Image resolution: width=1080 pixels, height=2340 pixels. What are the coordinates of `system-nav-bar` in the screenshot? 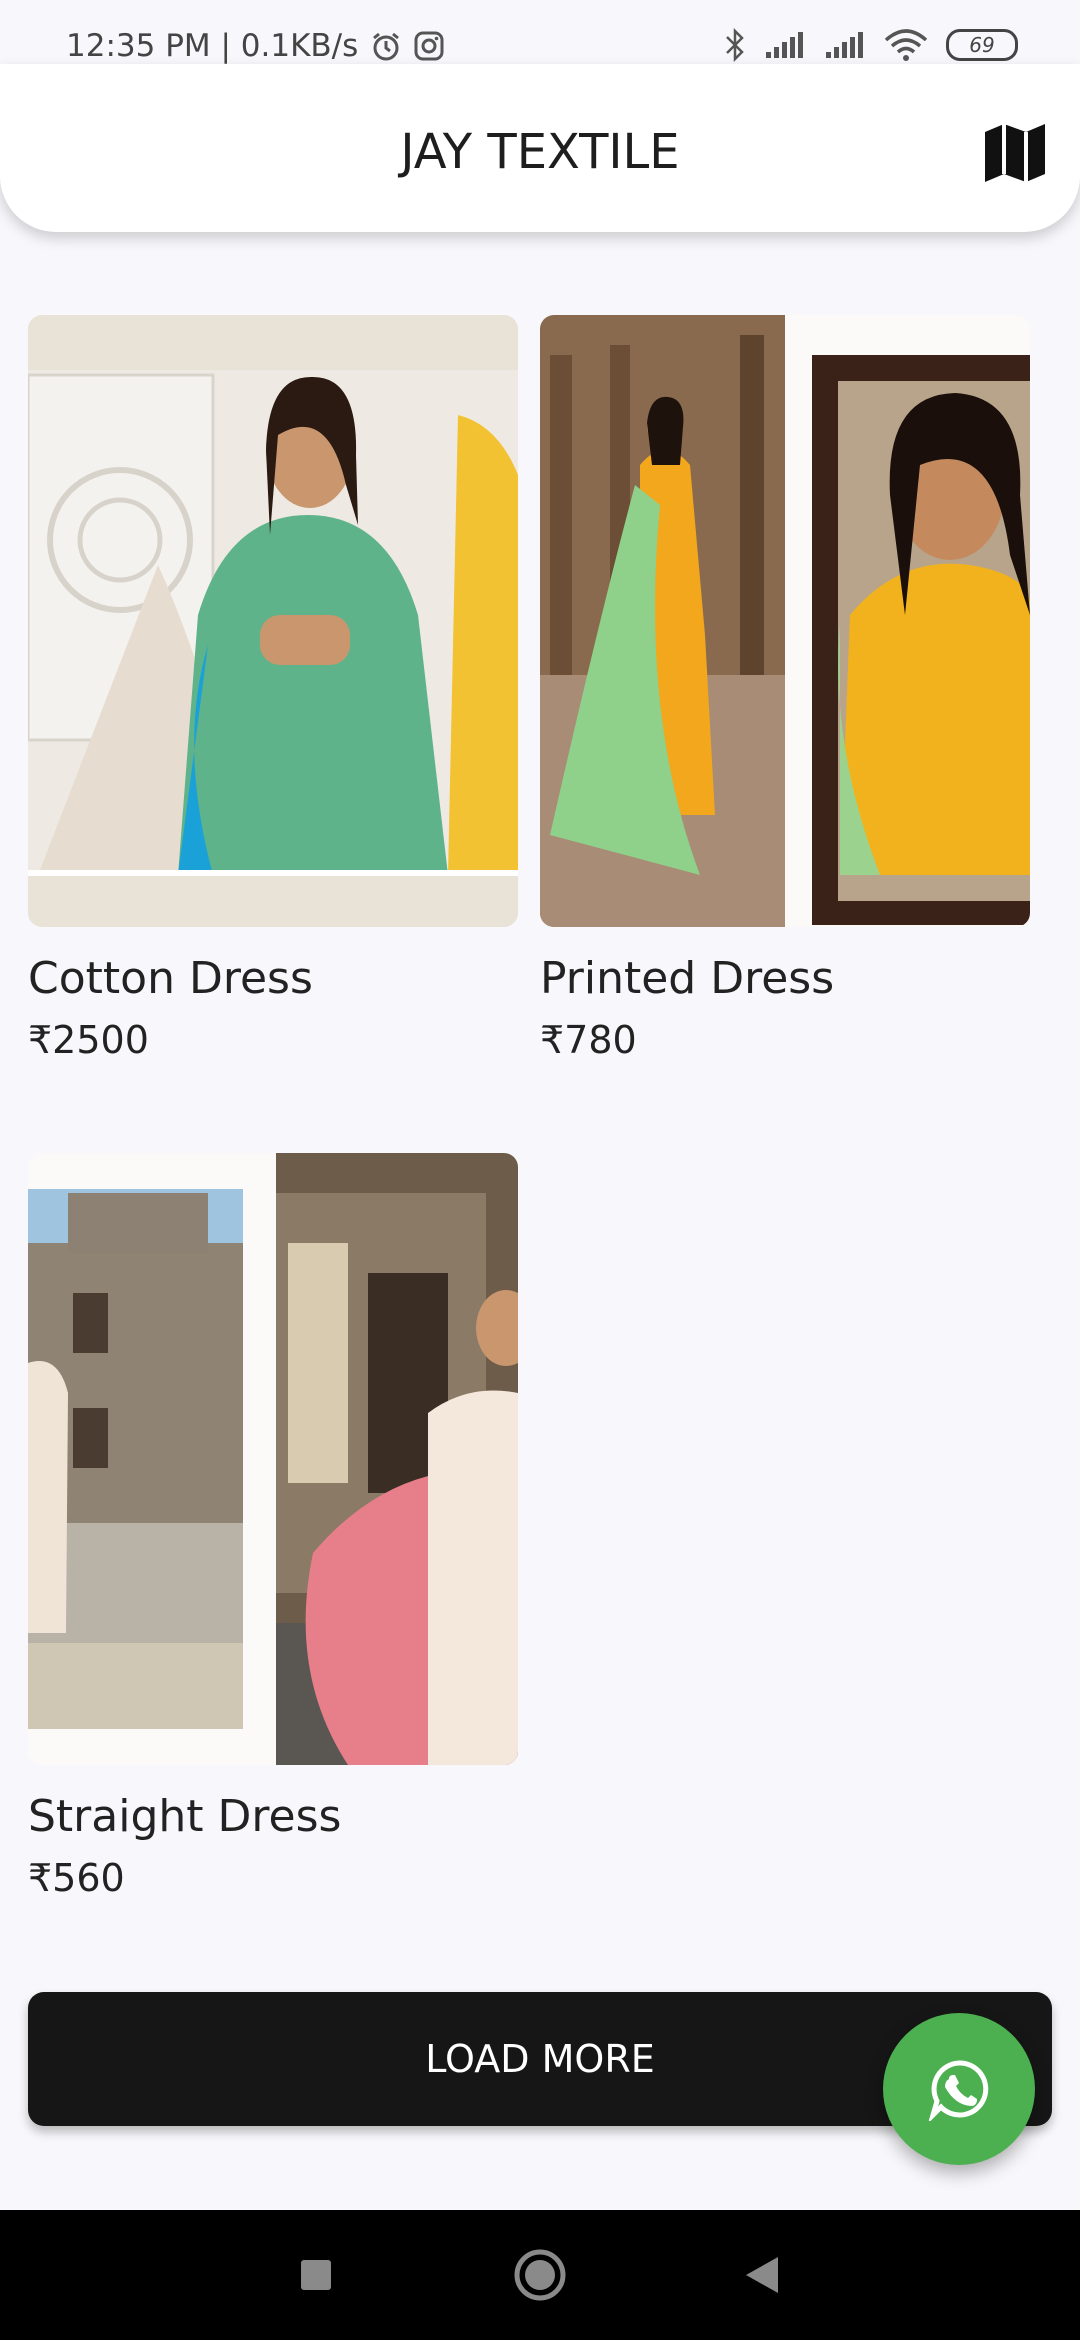 It's located at (540, 2275).